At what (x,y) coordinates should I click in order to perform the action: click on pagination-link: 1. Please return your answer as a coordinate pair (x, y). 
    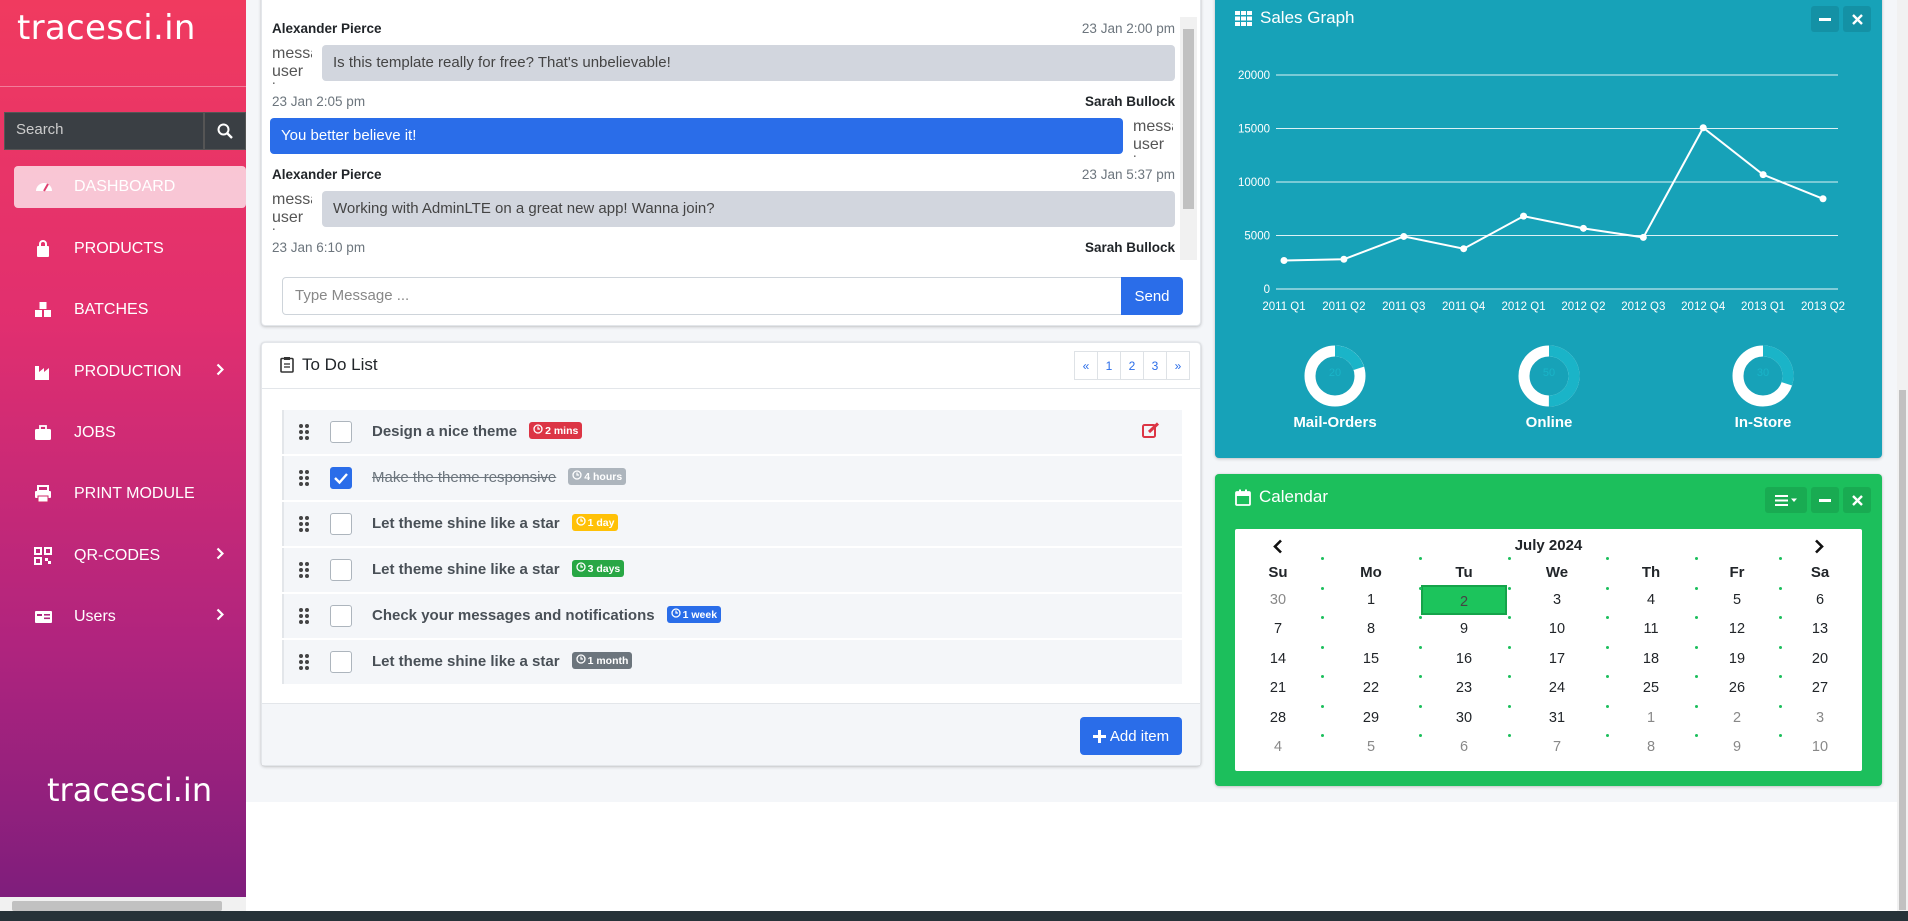
    Looking at the image, I should click on (1109, 365).